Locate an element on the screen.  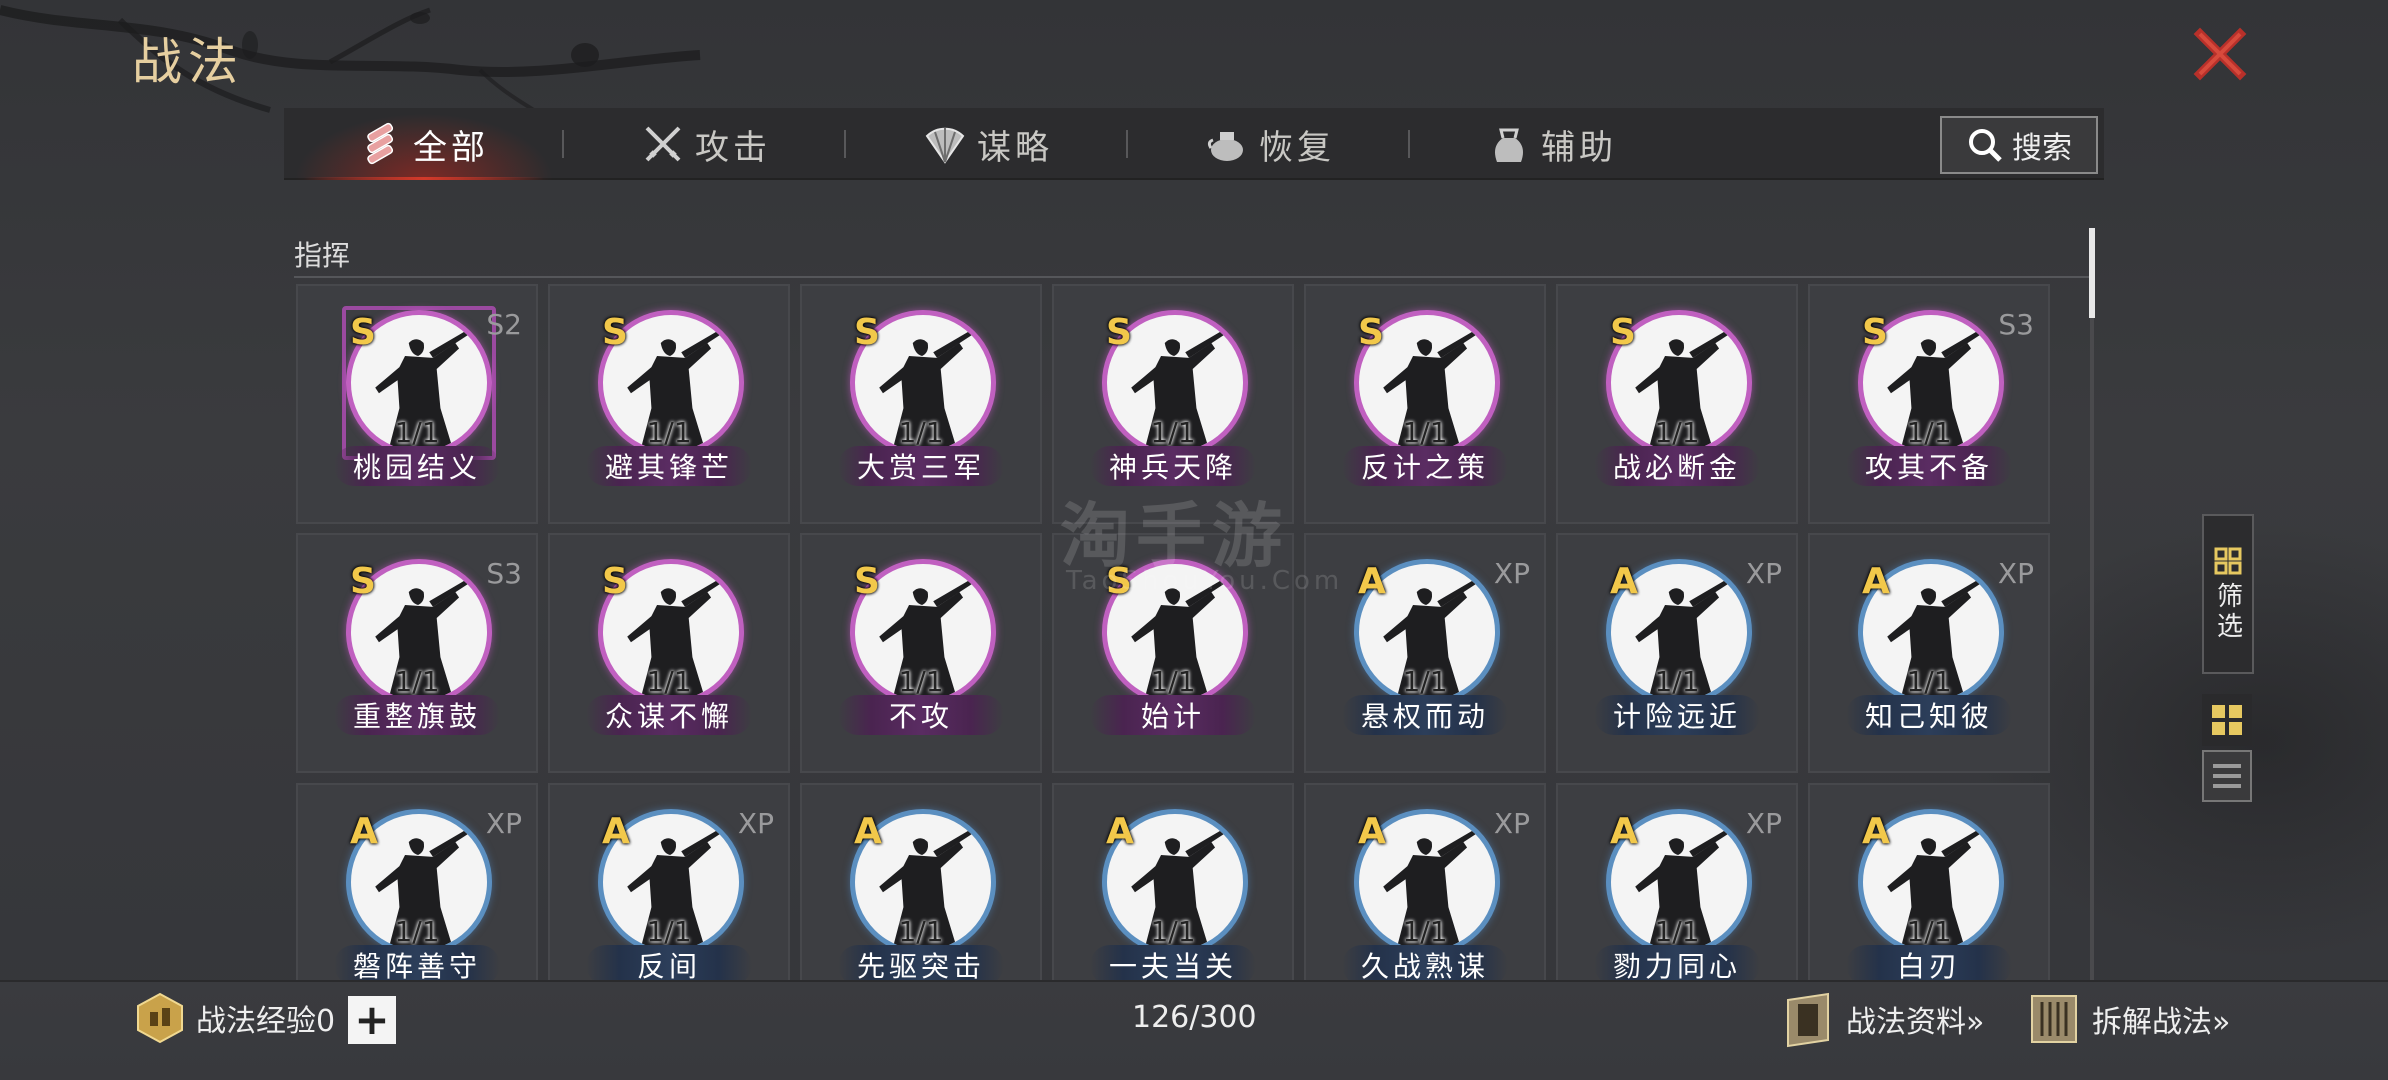
skill-name: 久战熟谋 is located at coordinates (1425, 962).